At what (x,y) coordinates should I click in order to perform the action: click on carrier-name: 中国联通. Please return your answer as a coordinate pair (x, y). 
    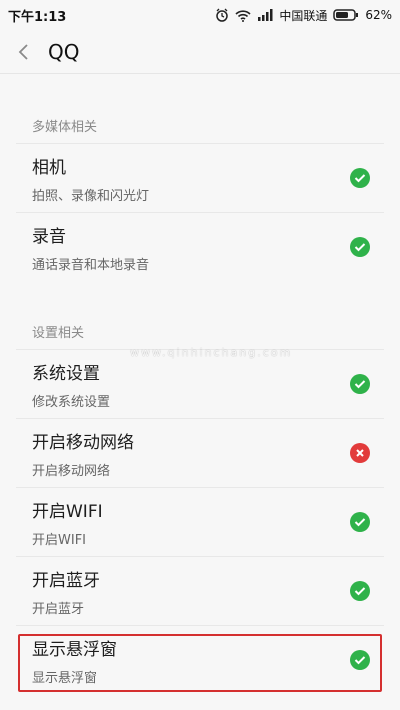
    Looking at the image, I should click on (303, 15).